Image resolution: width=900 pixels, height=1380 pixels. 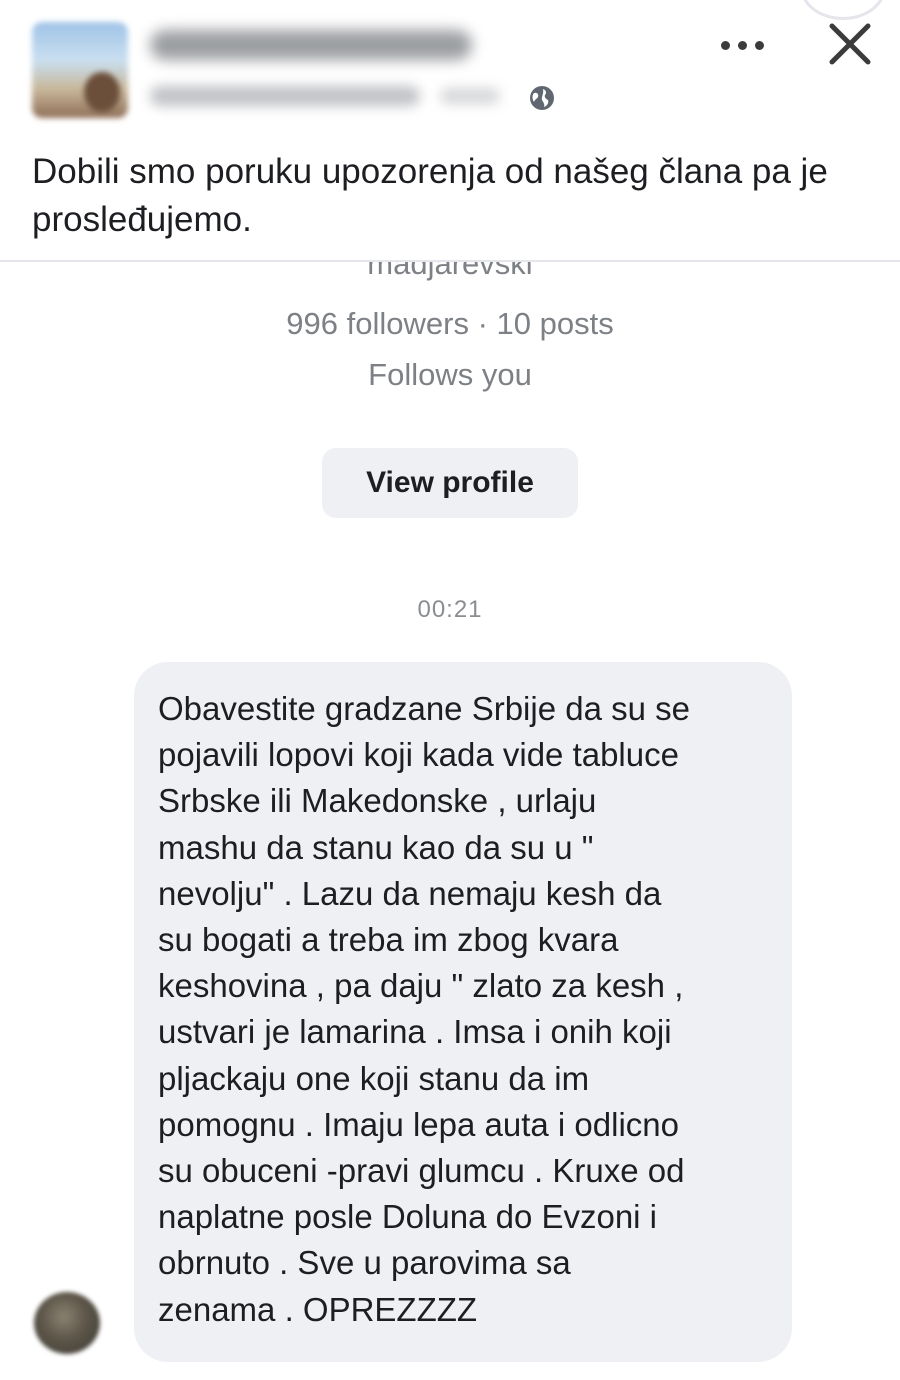 What do you see at coordinates (450, 483) in the screenshot?
I see `view-profile-button: View profile` at bounding box center [450, 483].